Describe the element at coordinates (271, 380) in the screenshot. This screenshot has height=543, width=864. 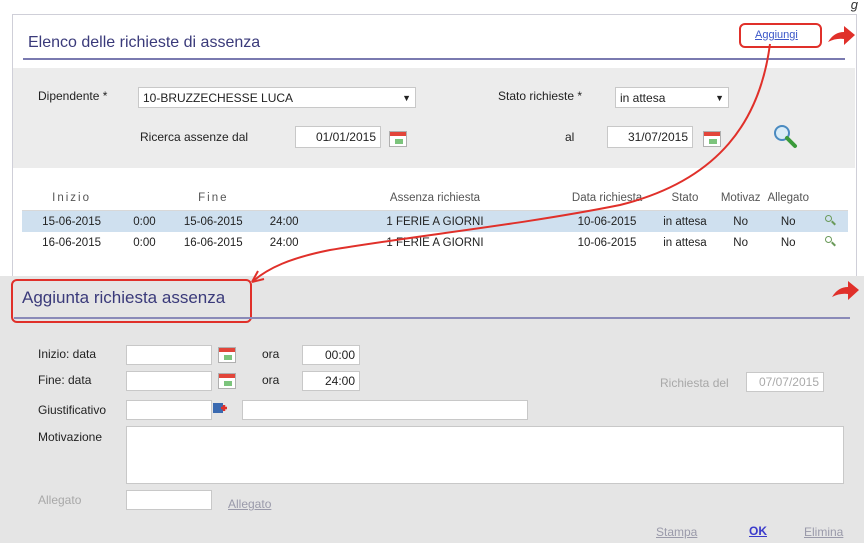
I see `end-time-label: ora` at that location.